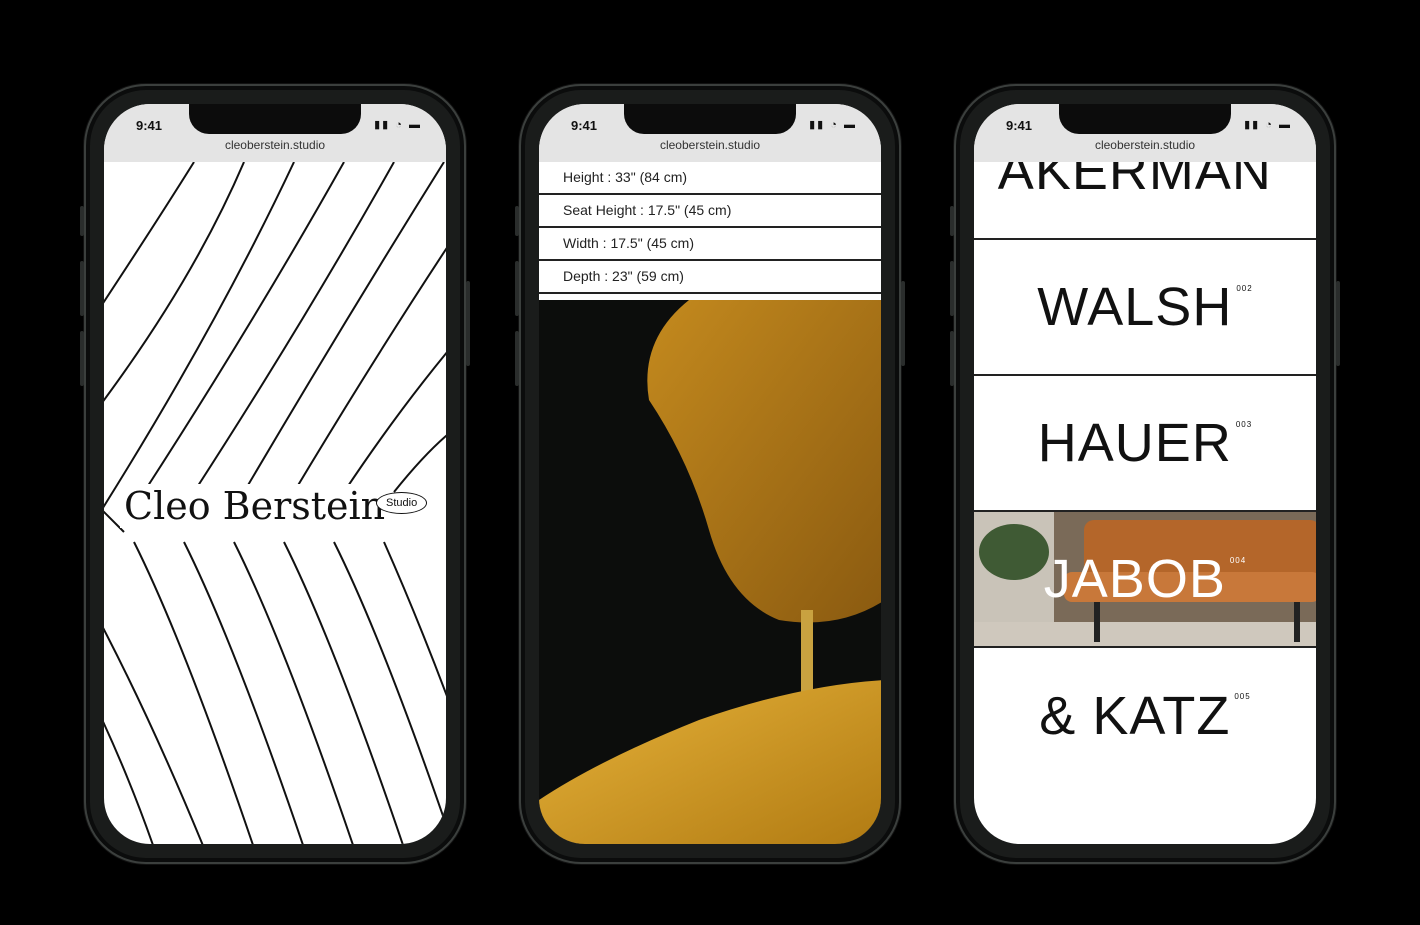 This screenshot has width=1420, height=925. I want to click on collection-name: & KATZ, so click(1135, 716).